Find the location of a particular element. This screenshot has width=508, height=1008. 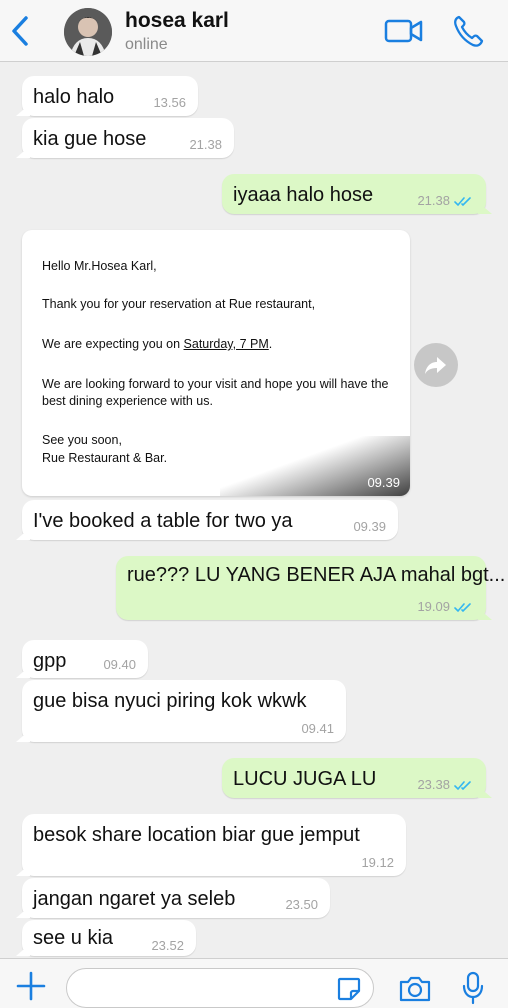

message-text: halo halo is located at coordinates (74, 97).